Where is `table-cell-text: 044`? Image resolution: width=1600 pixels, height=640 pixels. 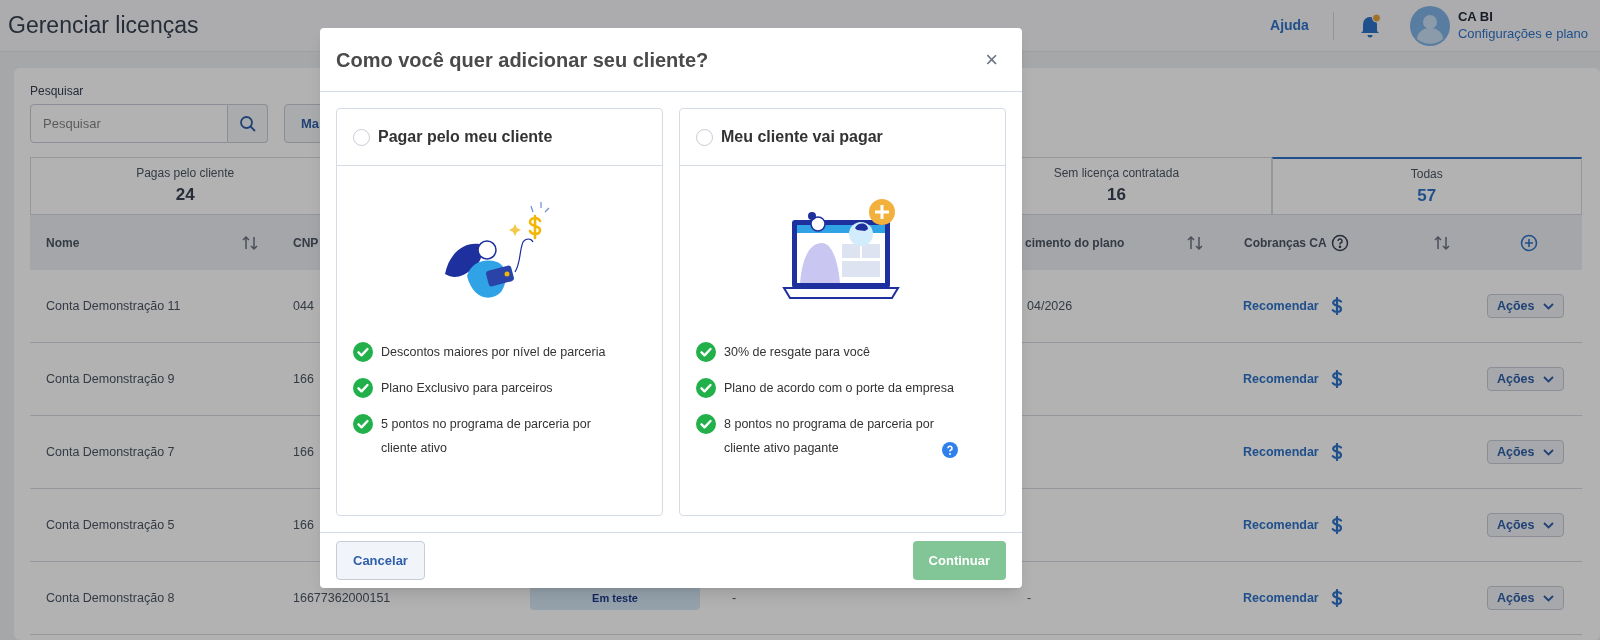 table-cell-text: 044 is located at coordinates (303, 306).